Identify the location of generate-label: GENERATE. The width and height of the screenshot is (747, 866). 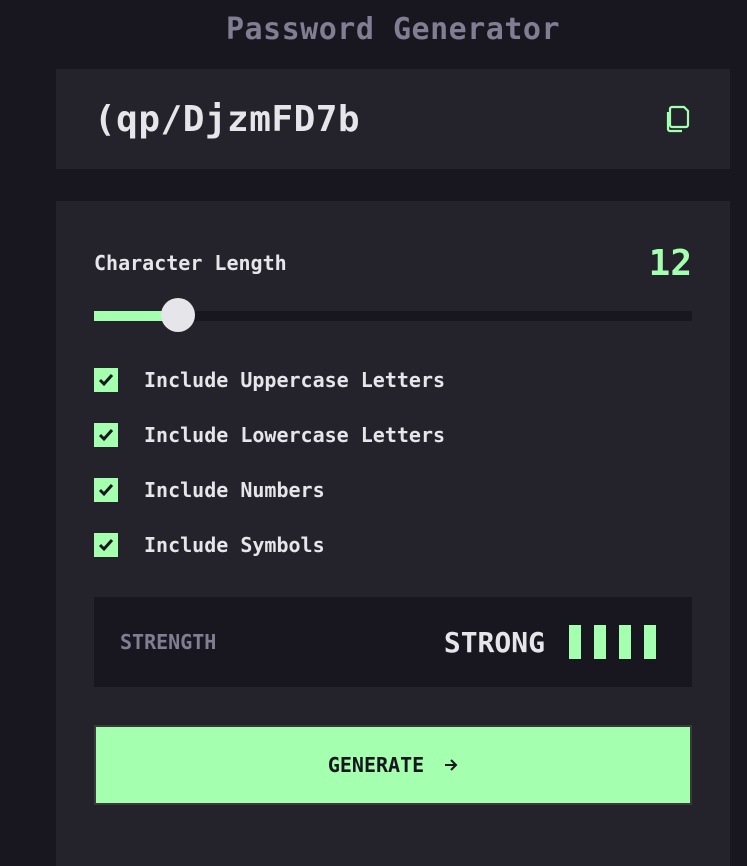
(376, 765).